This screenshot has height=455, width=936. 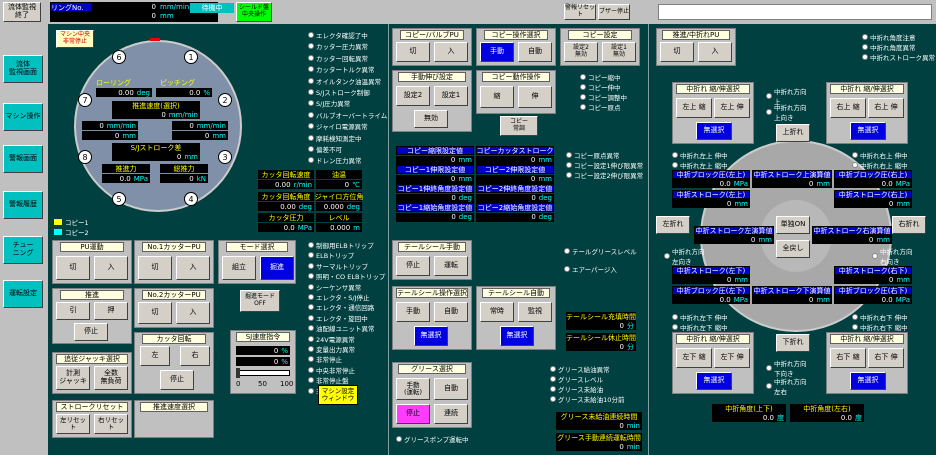 I want to click on manual-disable-button: 無効, so click(x=431, y=119).